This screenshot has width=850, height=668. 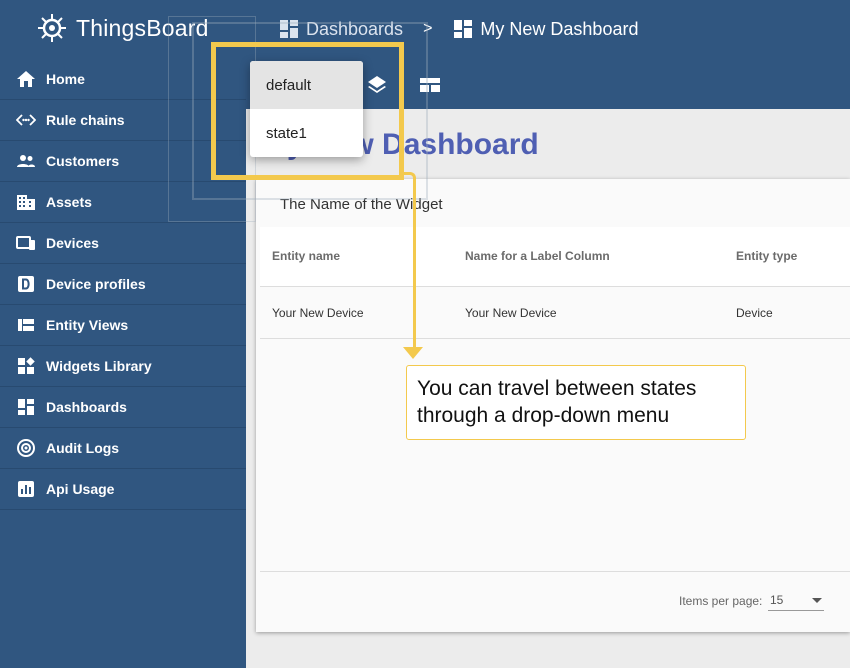 I want to click on rule-chains-icon, so click(x=26, y=120).